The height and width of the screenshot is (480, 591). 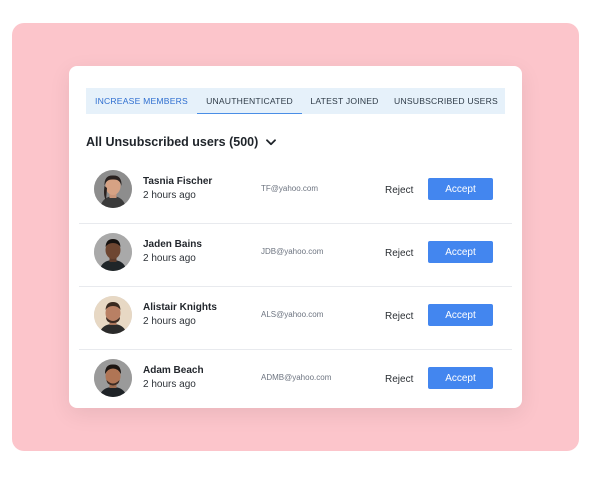 What do you see at coordinates (180, 307) in the screenshot?
I see `user-name: Alistair Knights` at bounding box center [180, 307].